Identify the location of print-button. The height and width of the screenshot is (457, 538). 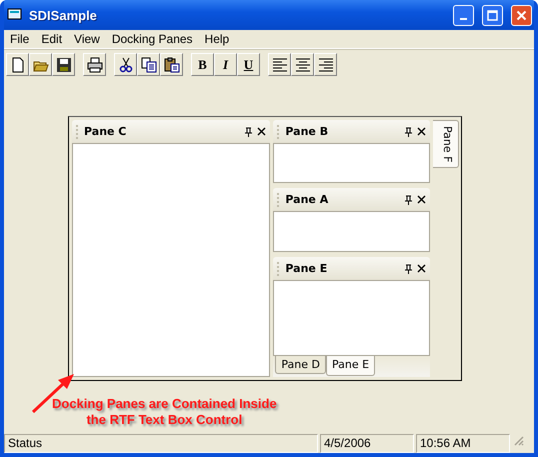
(94, 64).